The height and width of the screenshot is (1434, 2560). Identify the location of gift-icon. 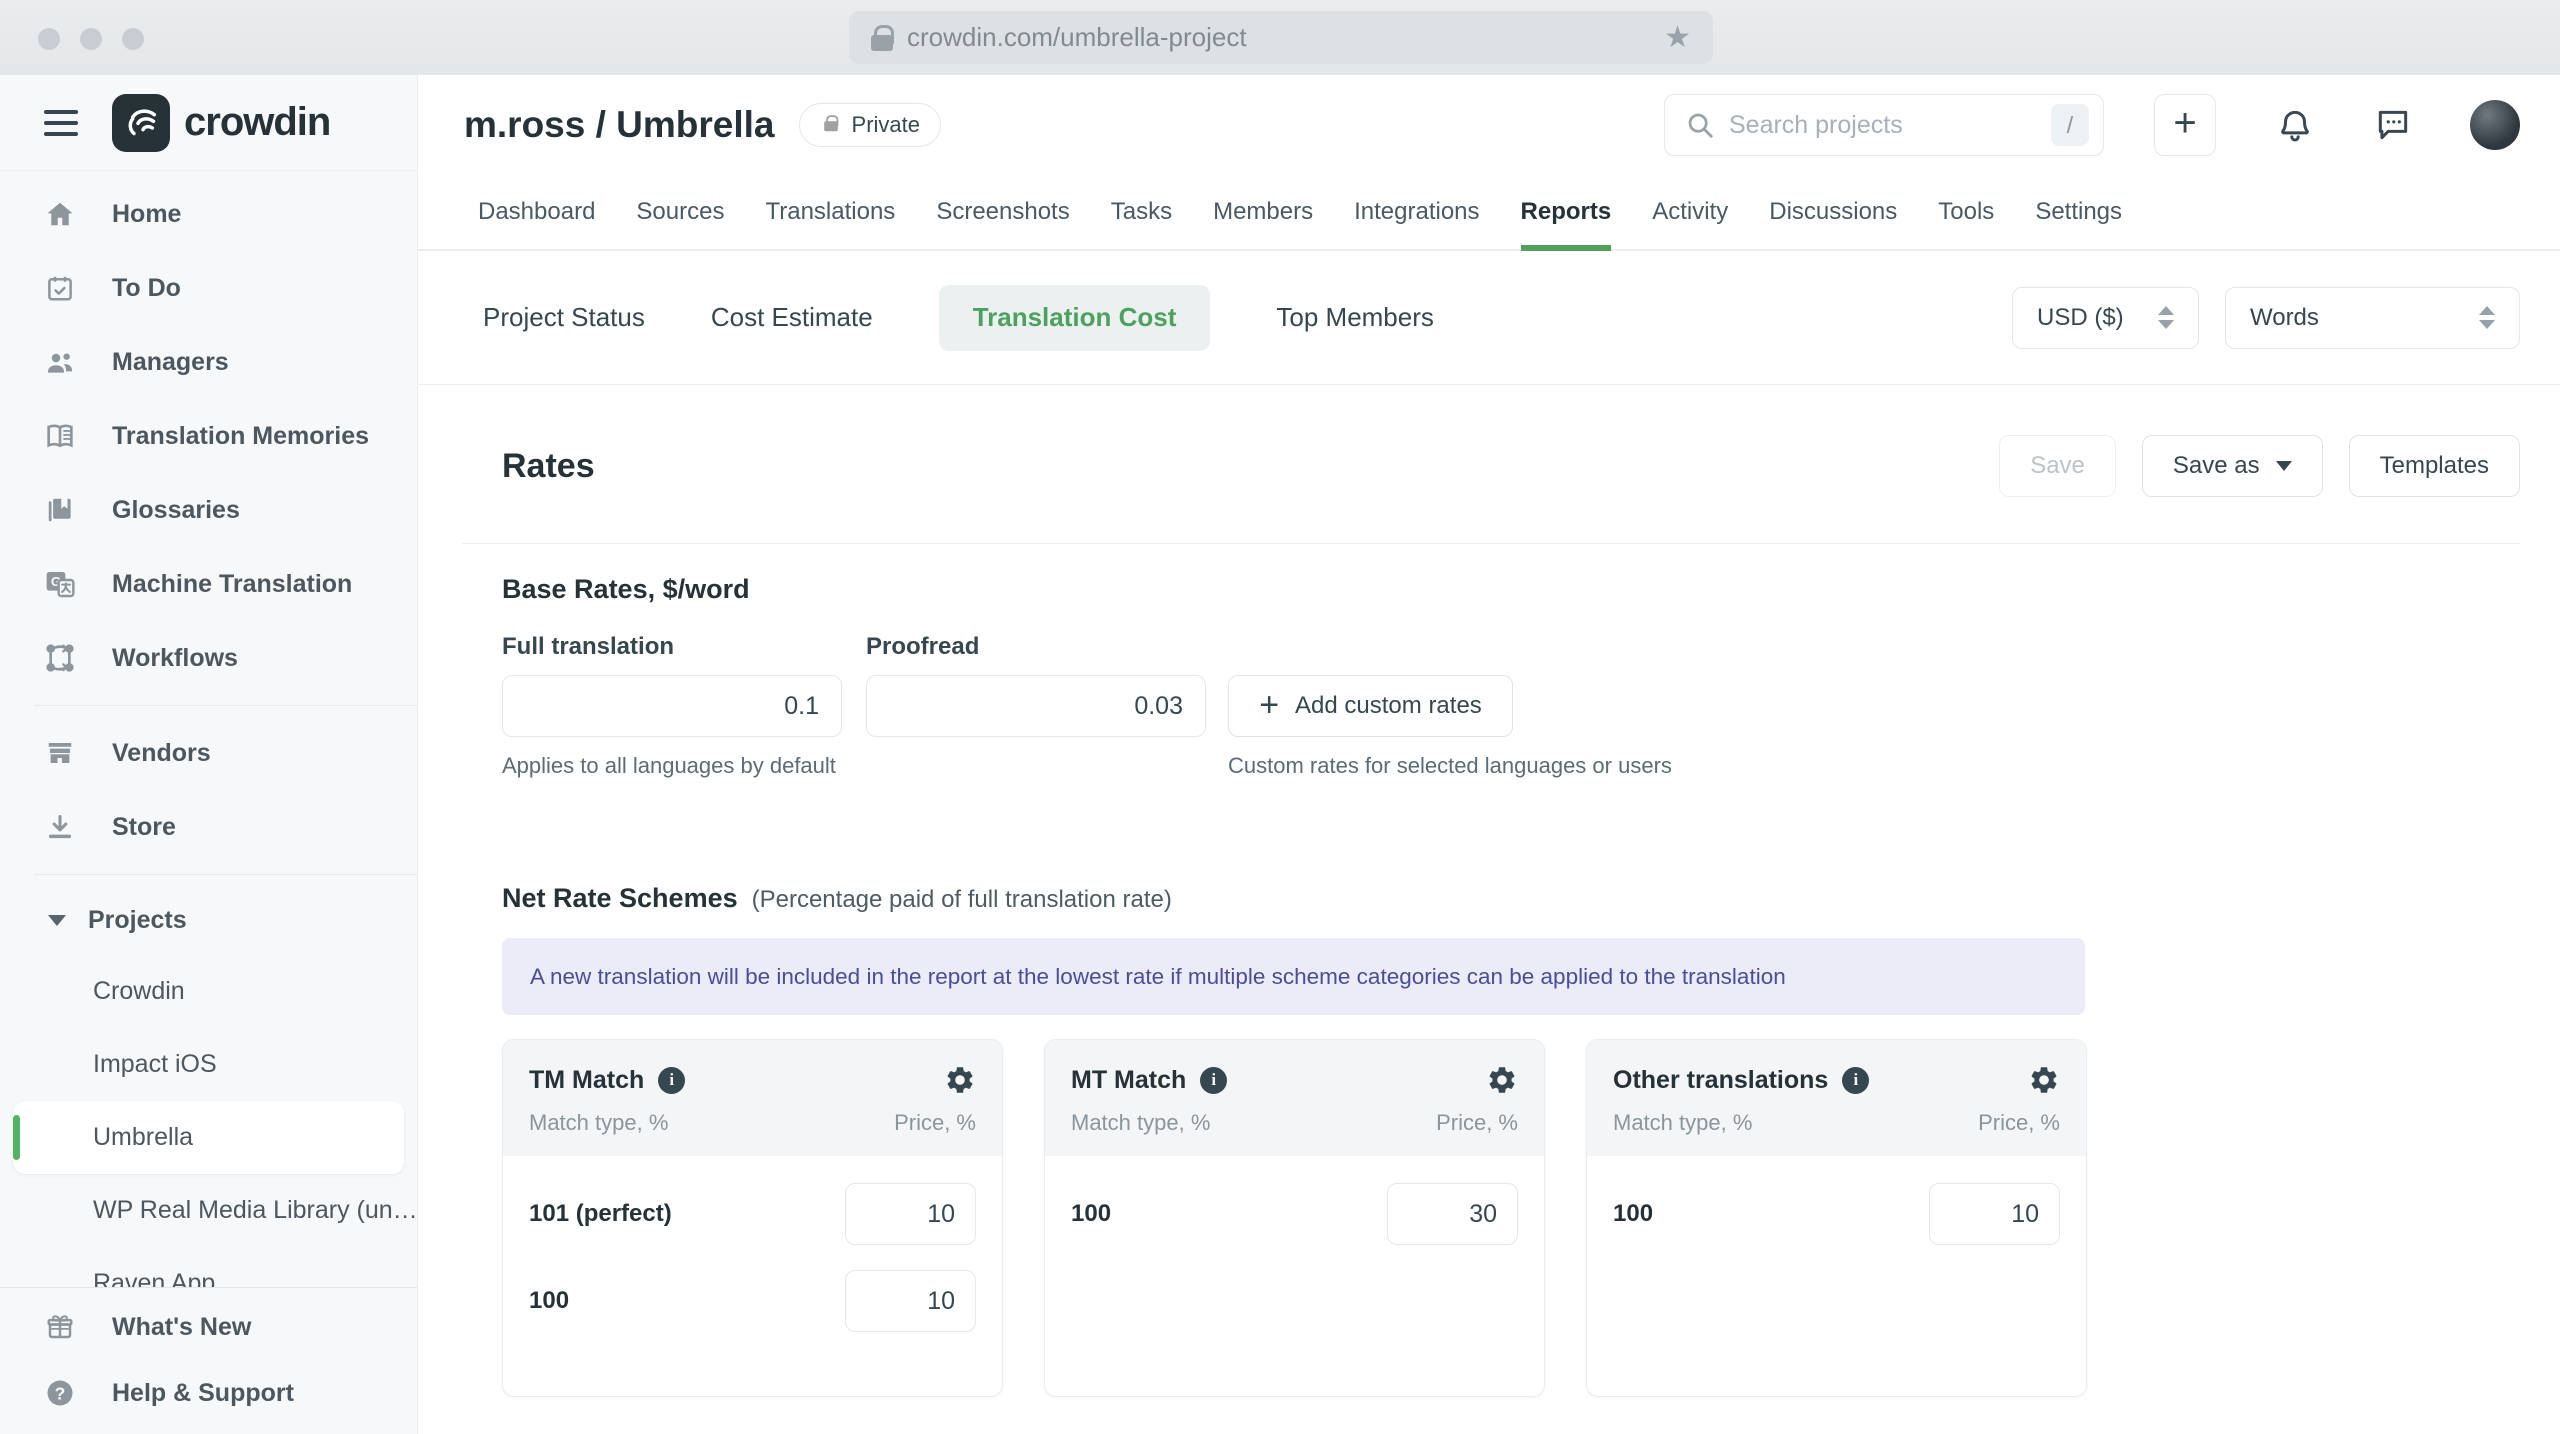
(60, 1327).